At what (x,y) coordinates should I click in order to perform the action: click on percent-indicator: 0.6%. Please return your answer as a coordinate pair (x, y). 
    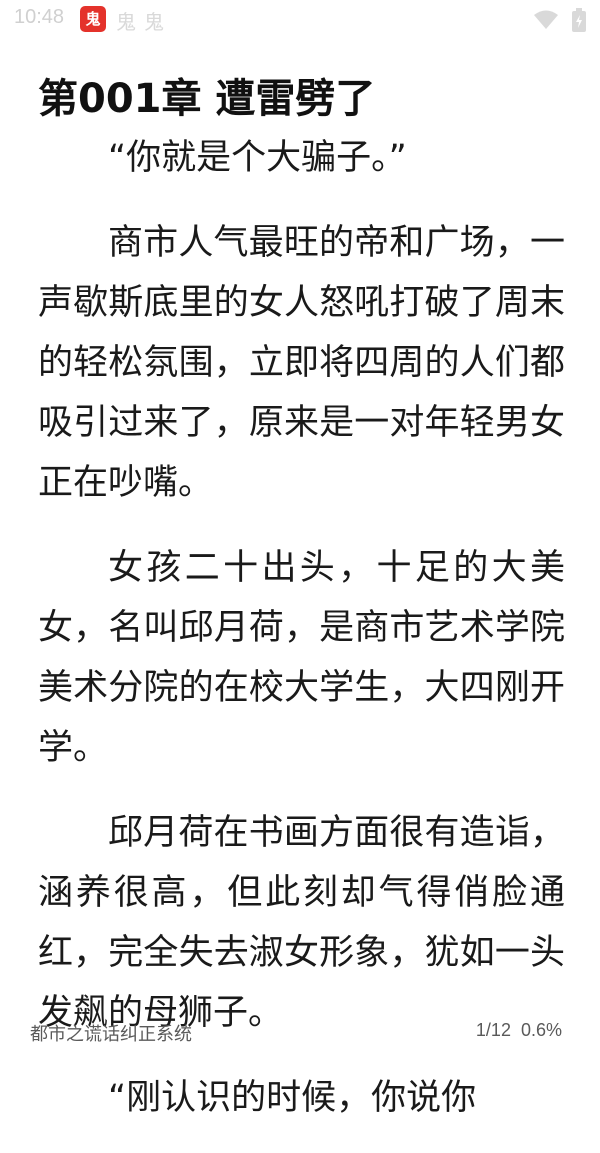
    Looking at the image, I should click on (541, 1030).